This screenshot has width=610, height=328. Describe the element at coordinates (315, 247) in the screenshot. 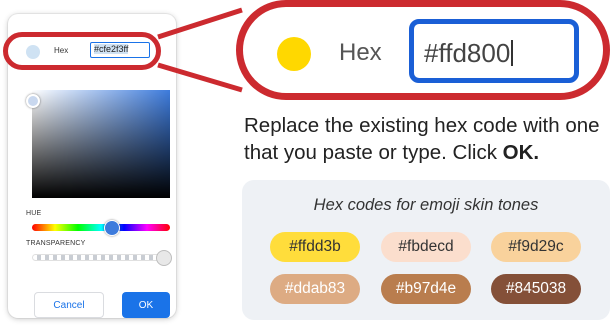

I see `skin-tone-chip: #ffdd3b` at that location.